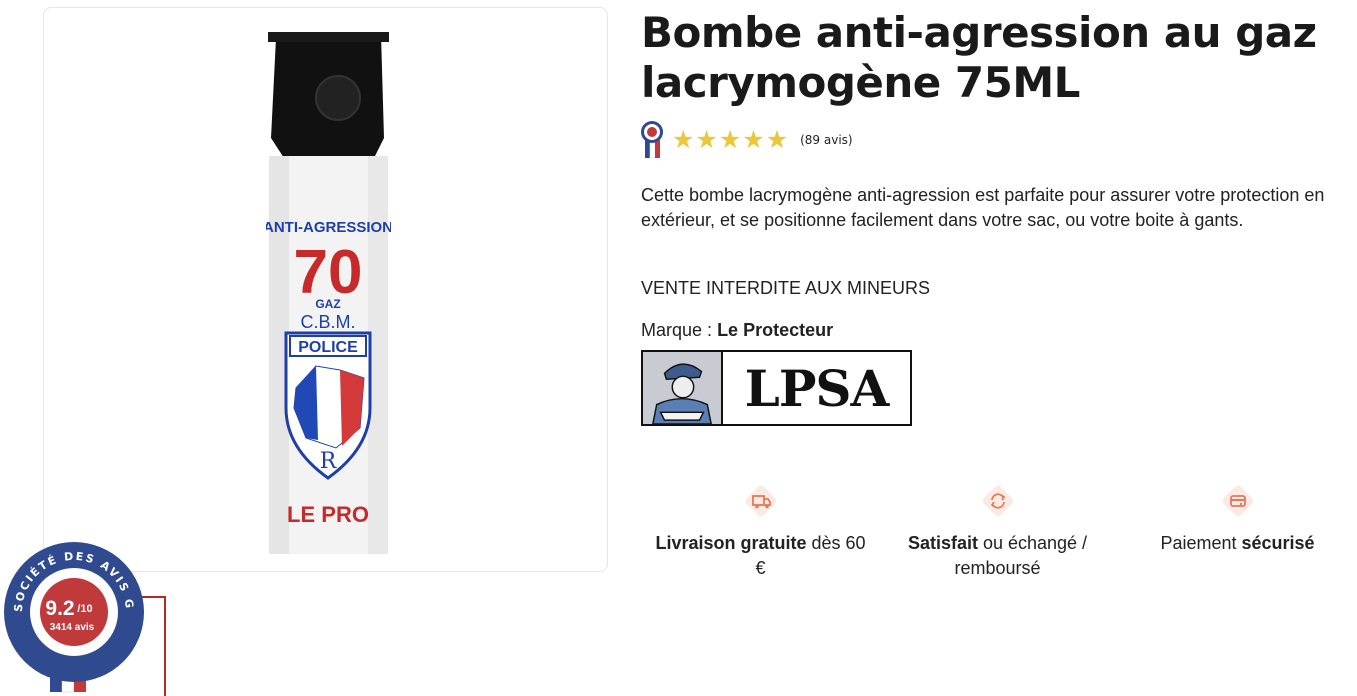  Describe the element at coordinates (1237, 520) in the screenshot. I see `feature-secure-payment: Paiement sécurisé` at that location.